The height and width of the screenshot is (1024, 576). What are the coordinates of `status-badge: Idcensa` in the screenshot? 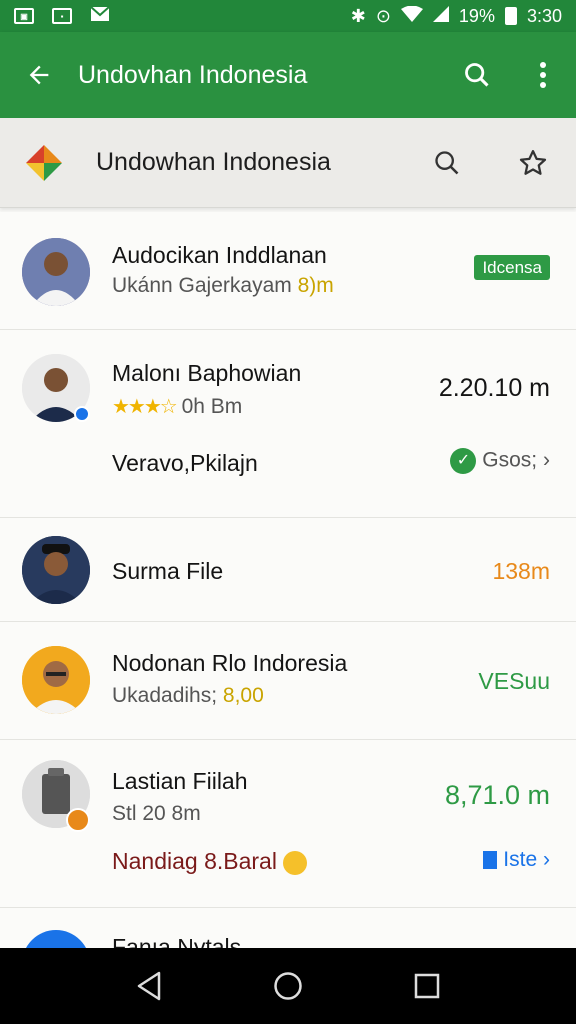 It's located at (512, 267).